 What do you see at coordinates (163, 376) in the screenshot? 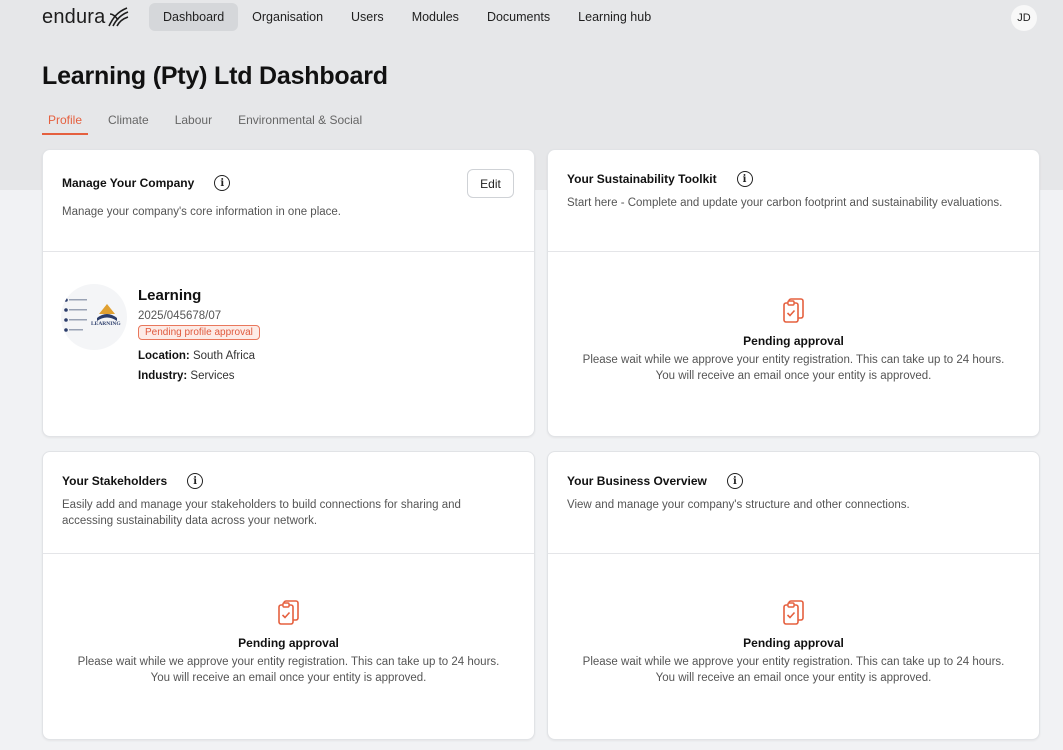
I see `industry-label: Industry:` at bounding box center [163, 376].